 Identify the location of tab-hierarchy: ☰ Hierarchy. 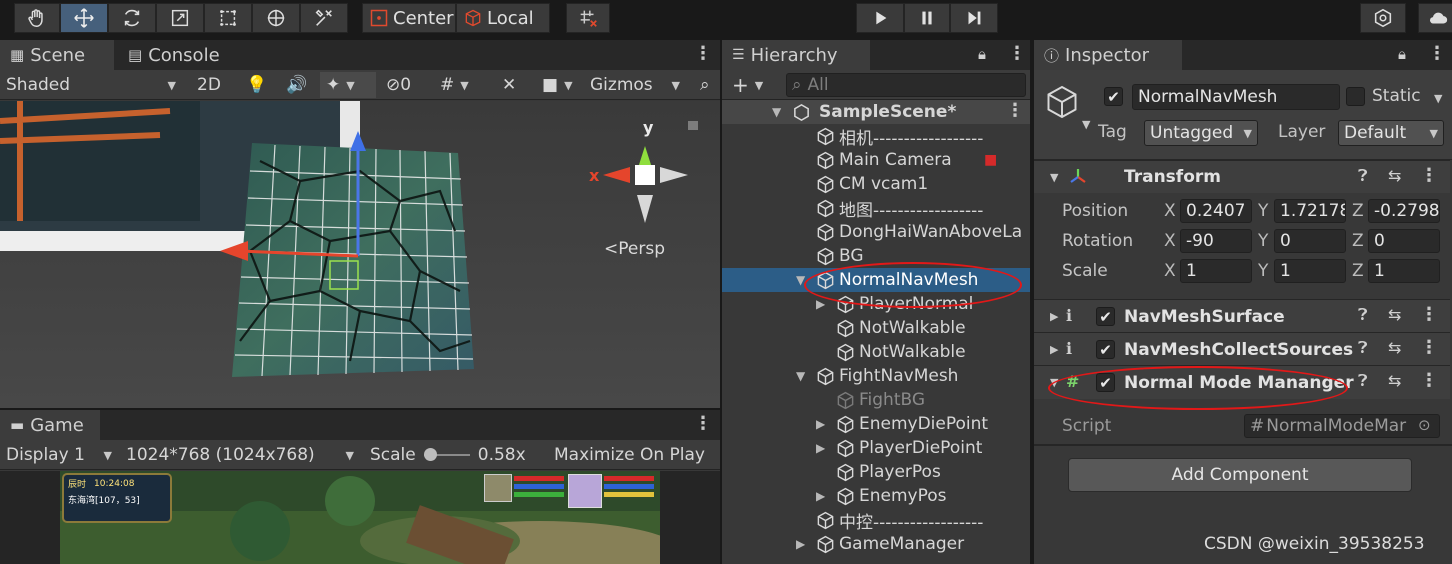
(796, 55).